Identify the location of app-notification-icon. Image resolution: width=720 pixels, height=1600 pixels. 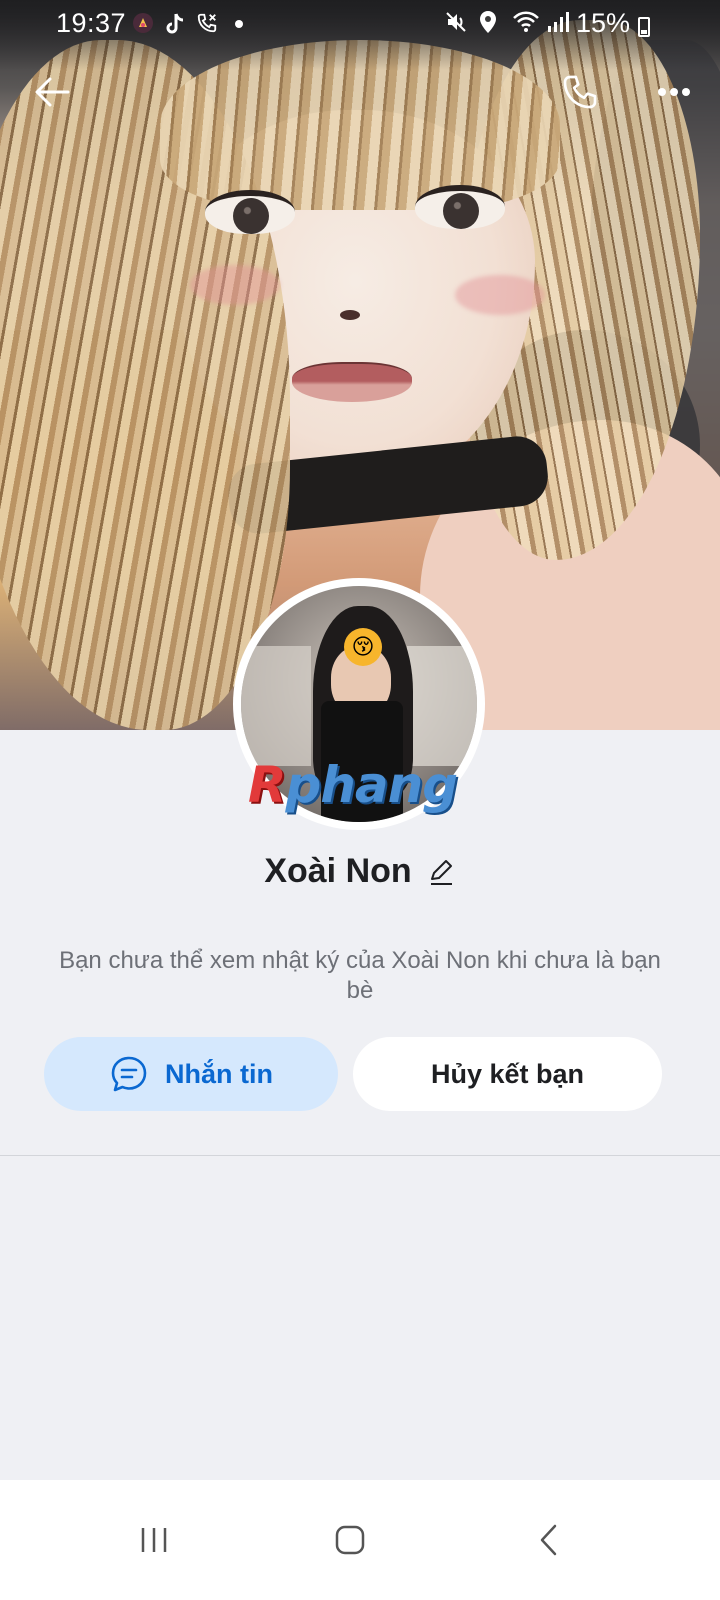
(144, 24).